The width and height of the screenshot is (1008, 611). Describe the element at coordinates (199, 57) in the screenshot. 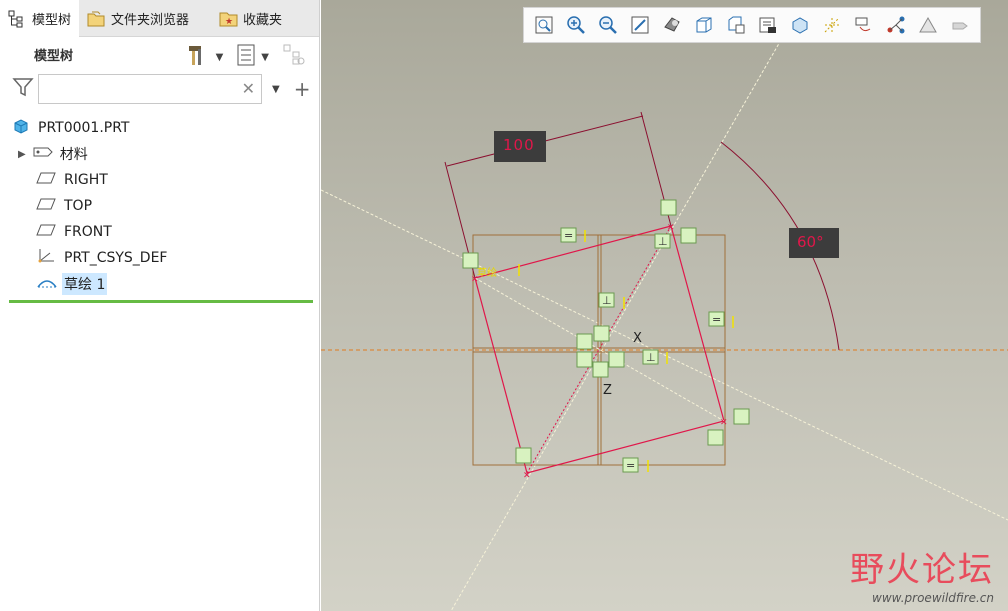

I see `tree-settings-icon` at that location.